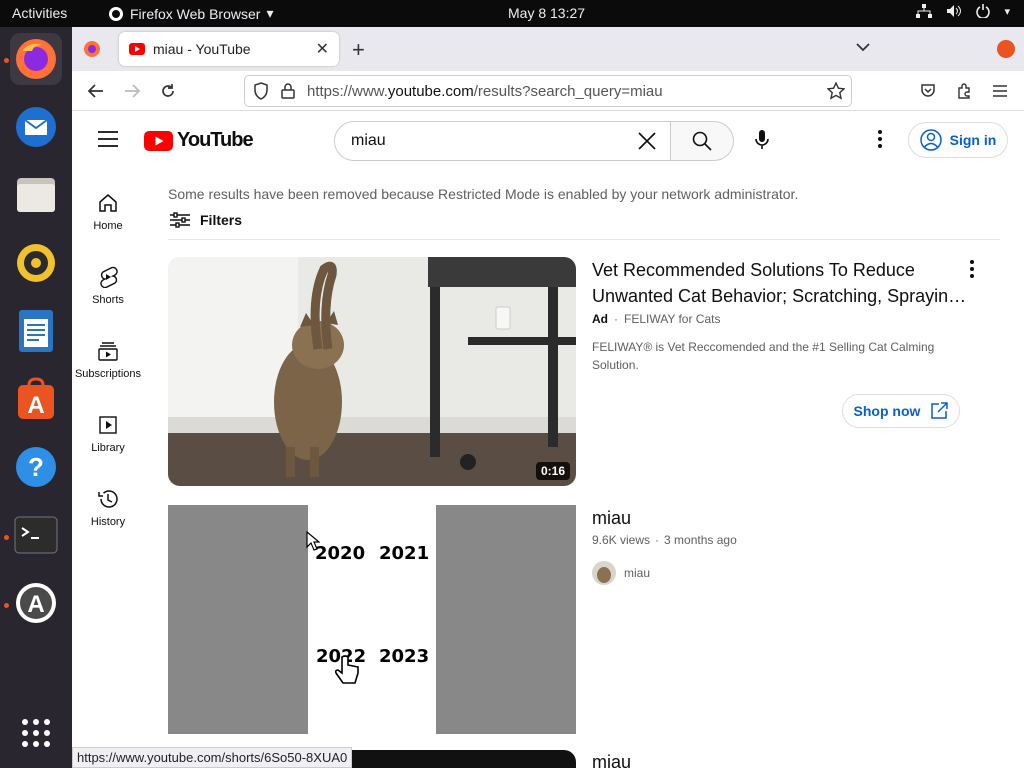  What do you see at coordinates (108, 286) in the screenshot?
I see `nav-shorts: Shorts` at bounding box center [108, 286].